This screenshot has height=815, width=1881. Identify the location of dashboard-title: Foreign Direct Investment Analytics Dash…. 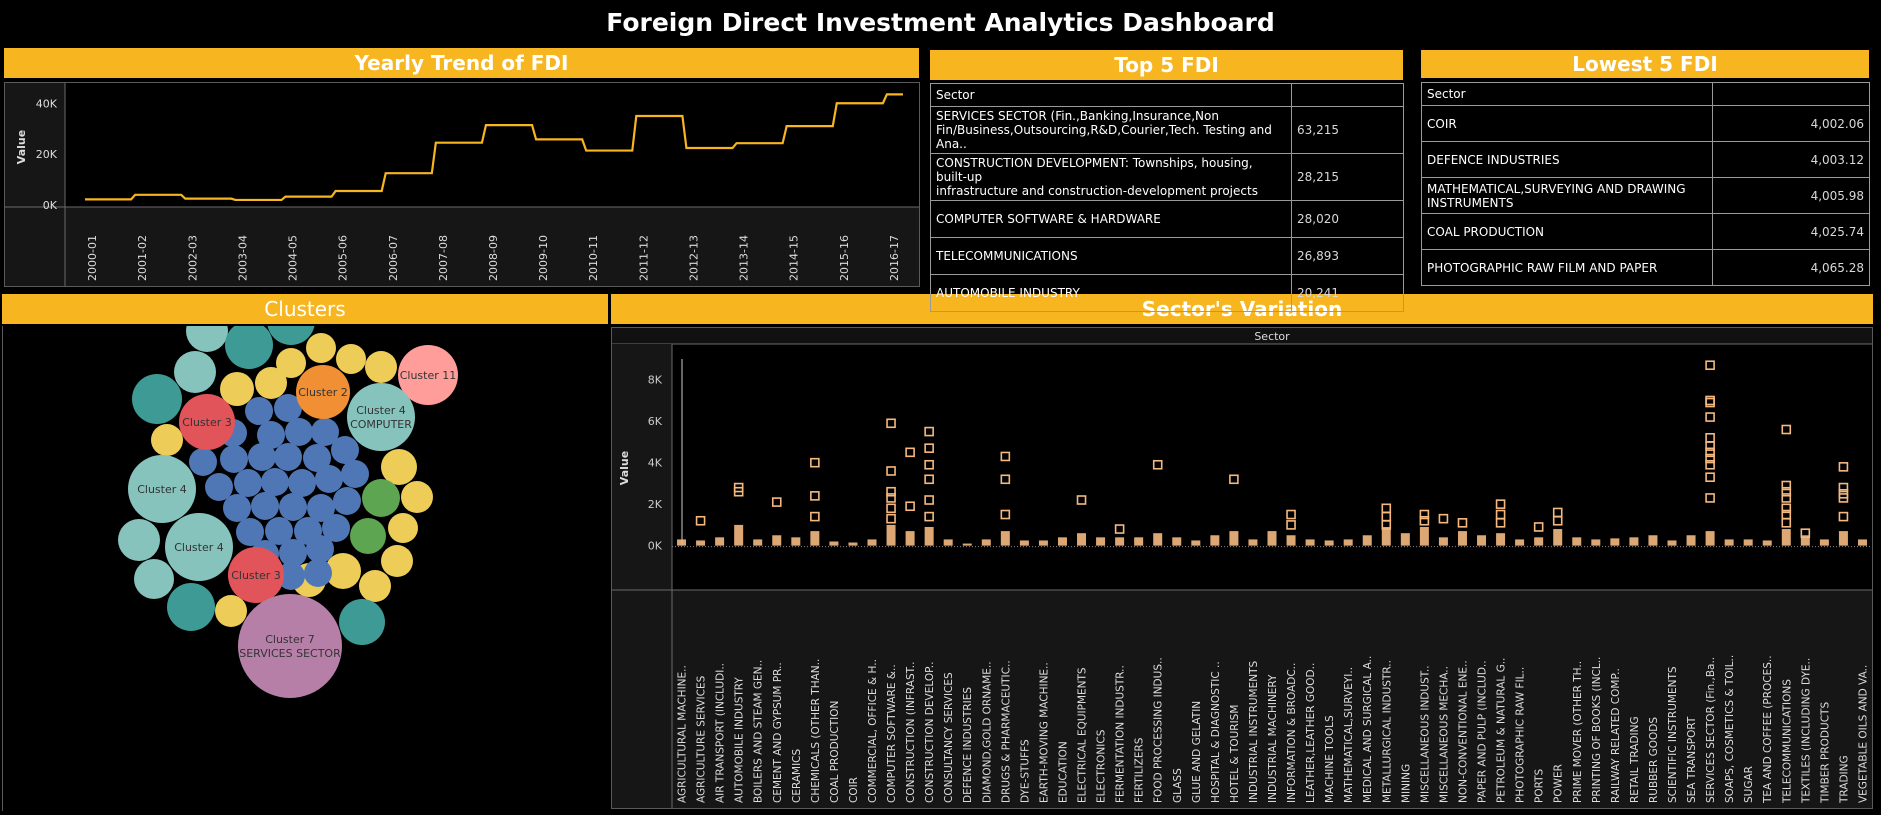
(940, 22).